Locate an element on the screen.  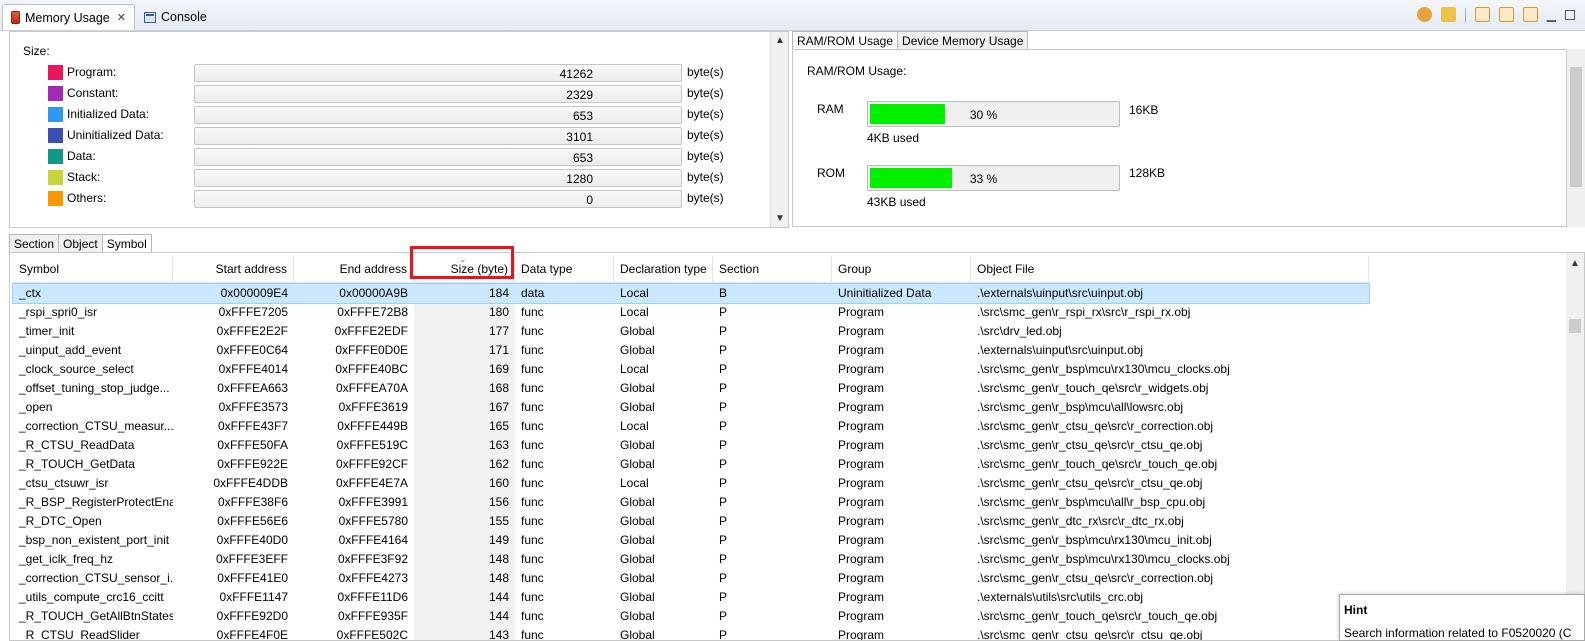
tab-section: Section is located at coordinates (34, 243).